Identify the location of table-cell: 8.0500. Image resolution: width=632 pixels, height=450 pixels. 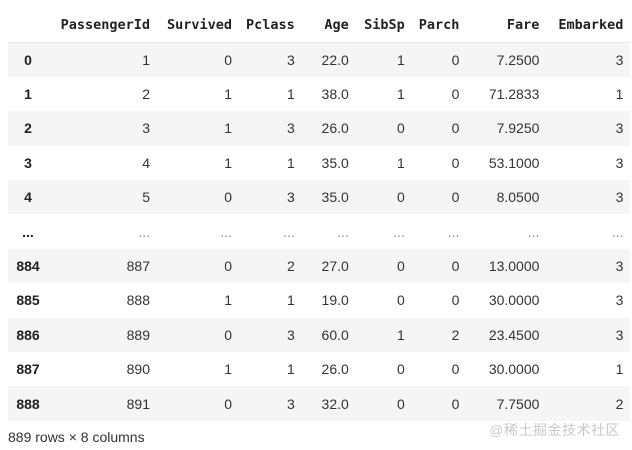
(518, 197).